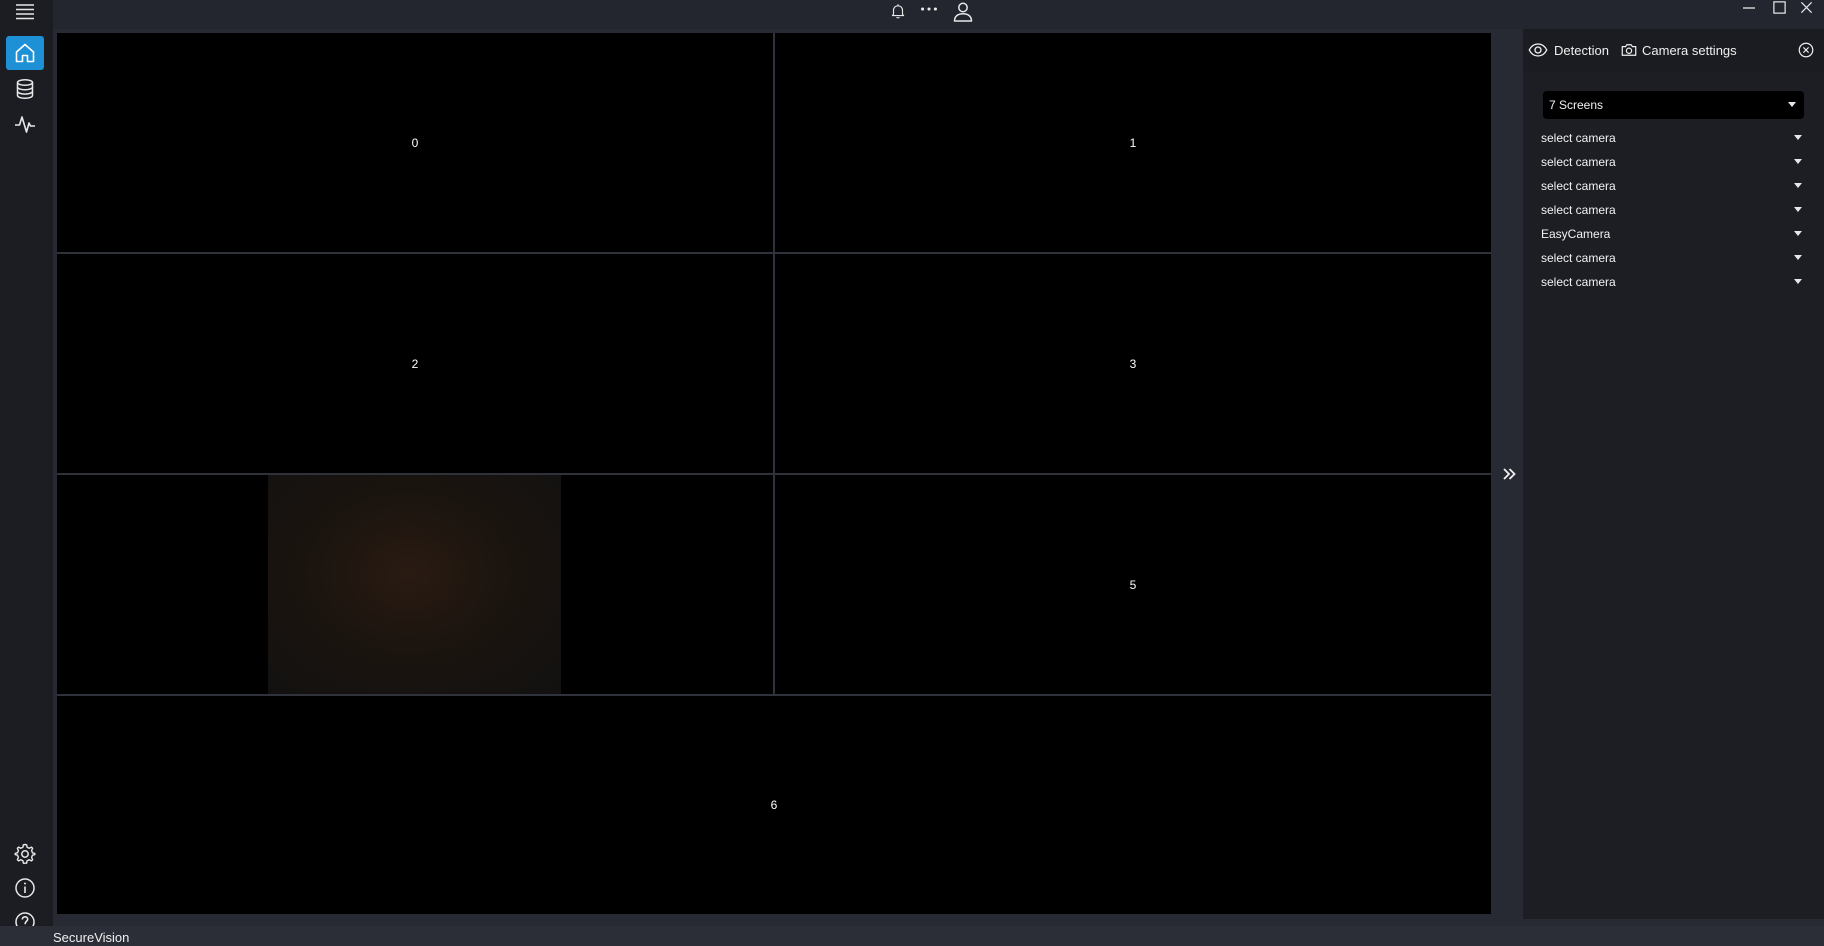 This screenshot has height=946, width=1824. I want to click on menu-button, so click(25, 12).